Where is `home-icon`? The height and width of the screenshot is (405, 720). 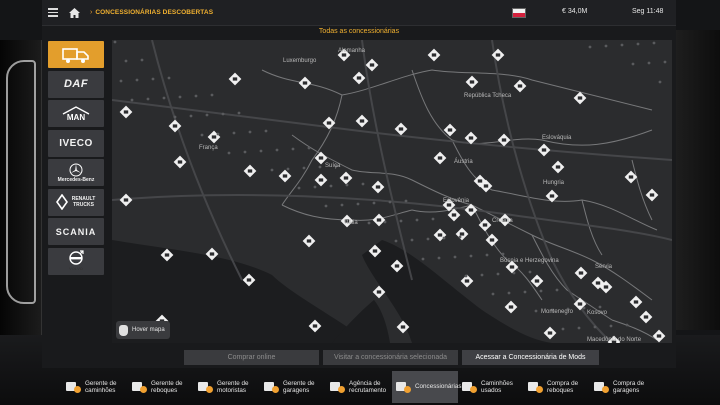
home-icon is located at coordinates (74, 13).